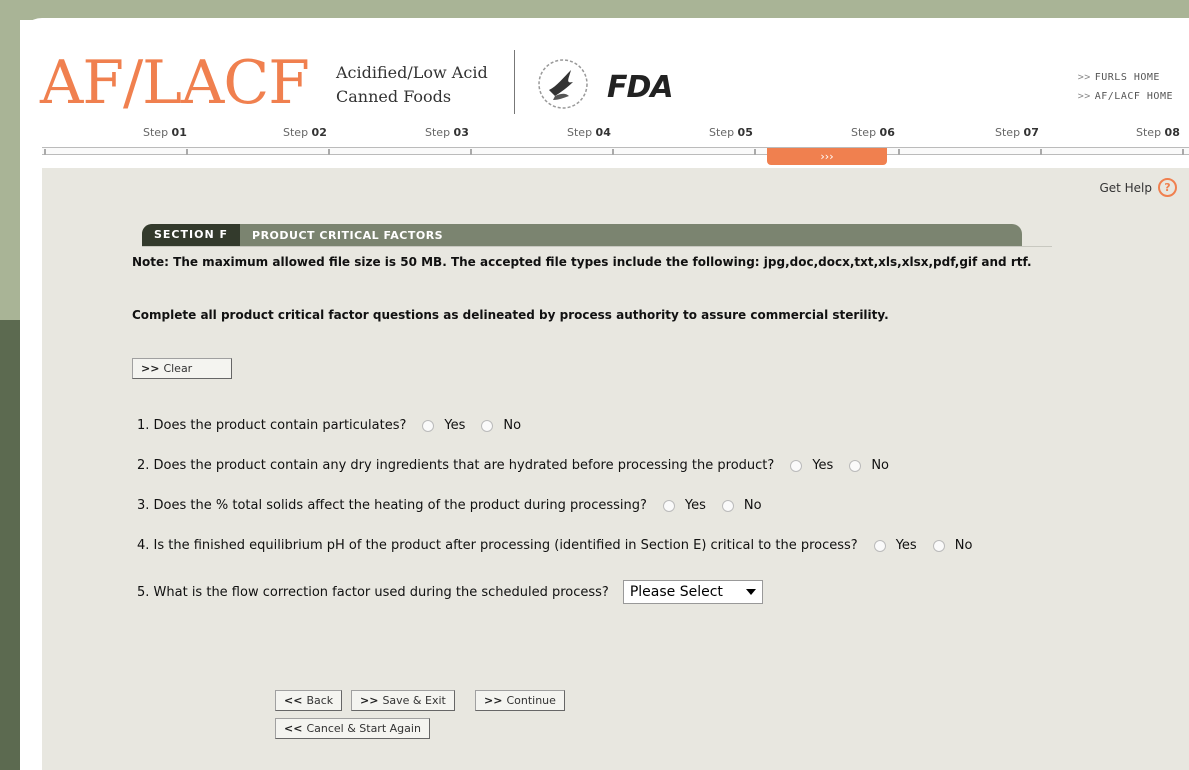  What do you see at coordinates (594, 10) in the screenshot?
I see `outer-frame-top` at bounding box center [594, 10].